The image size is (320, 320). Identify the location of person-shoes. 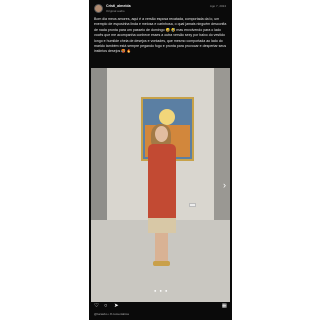
(161, 263).